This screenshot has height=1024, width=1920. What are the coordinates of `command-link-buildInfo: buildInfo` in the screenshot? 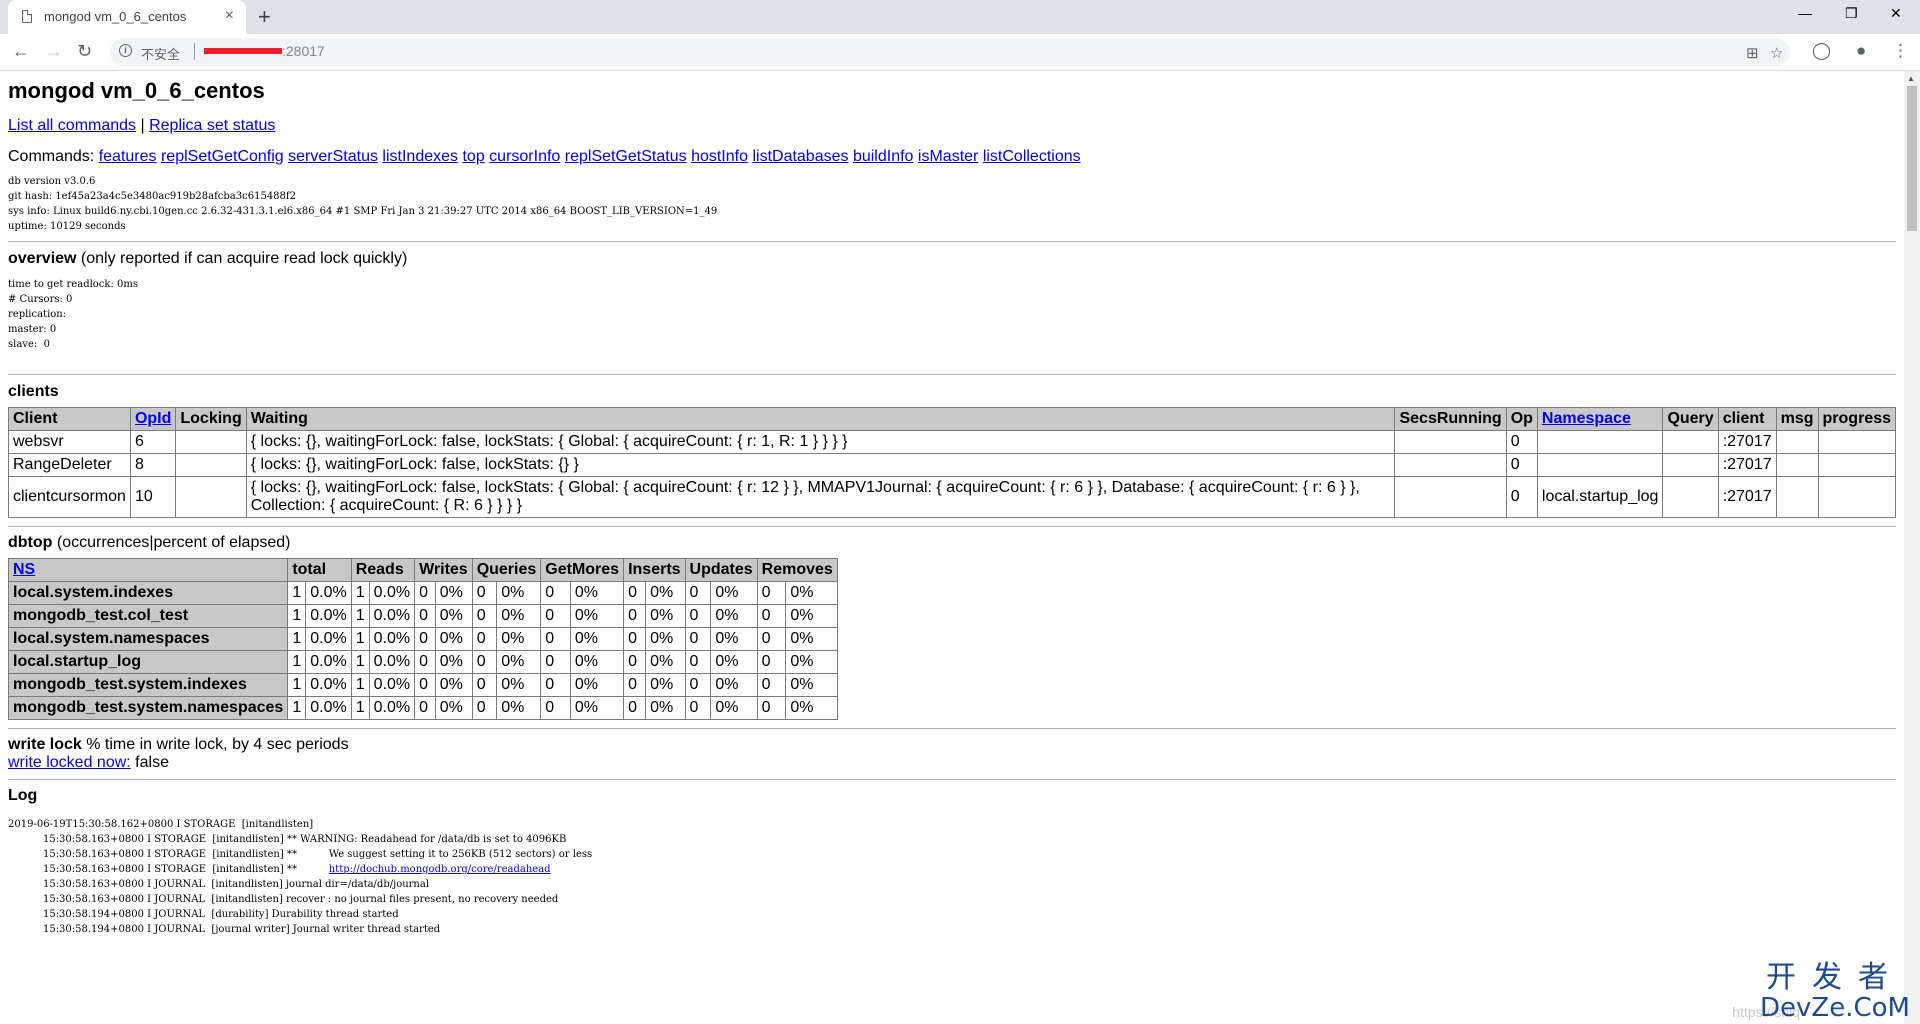 It's located at (883, 156).